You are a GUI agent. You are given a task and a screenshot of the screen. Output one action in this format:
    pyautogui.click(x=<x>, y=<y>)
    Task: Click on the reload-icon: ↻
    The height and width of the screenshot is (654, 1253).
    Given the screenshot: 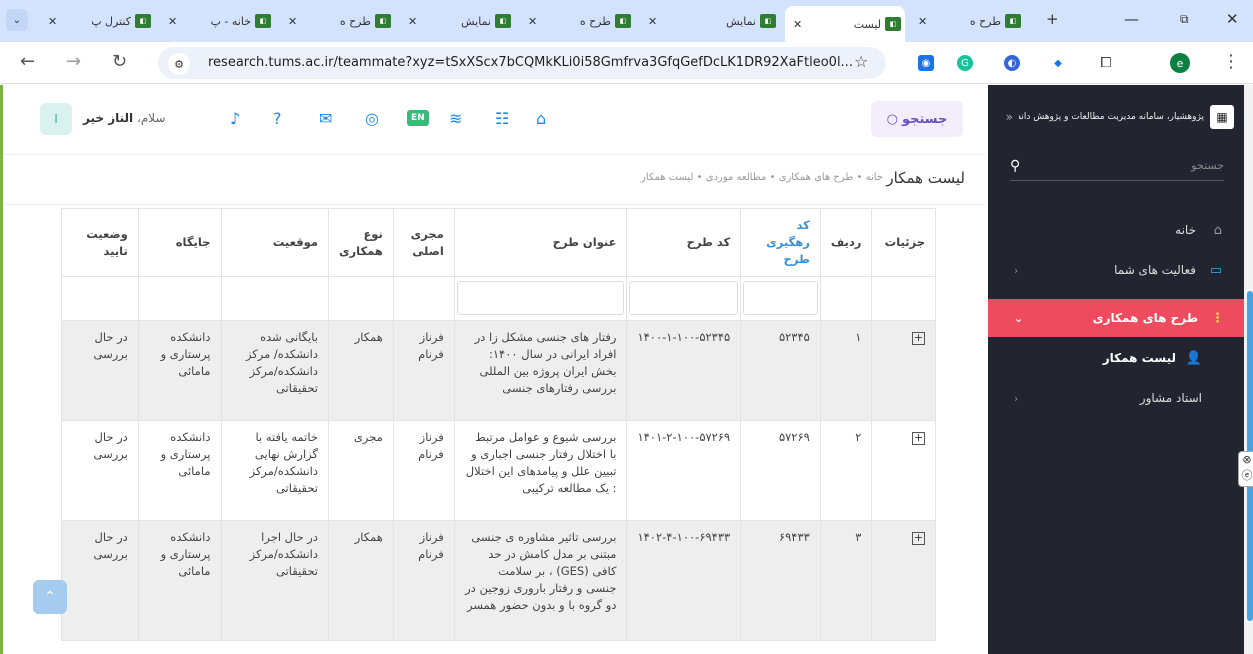 What is the action you would take?
    pyautogui.click(x=119, y=61)
    